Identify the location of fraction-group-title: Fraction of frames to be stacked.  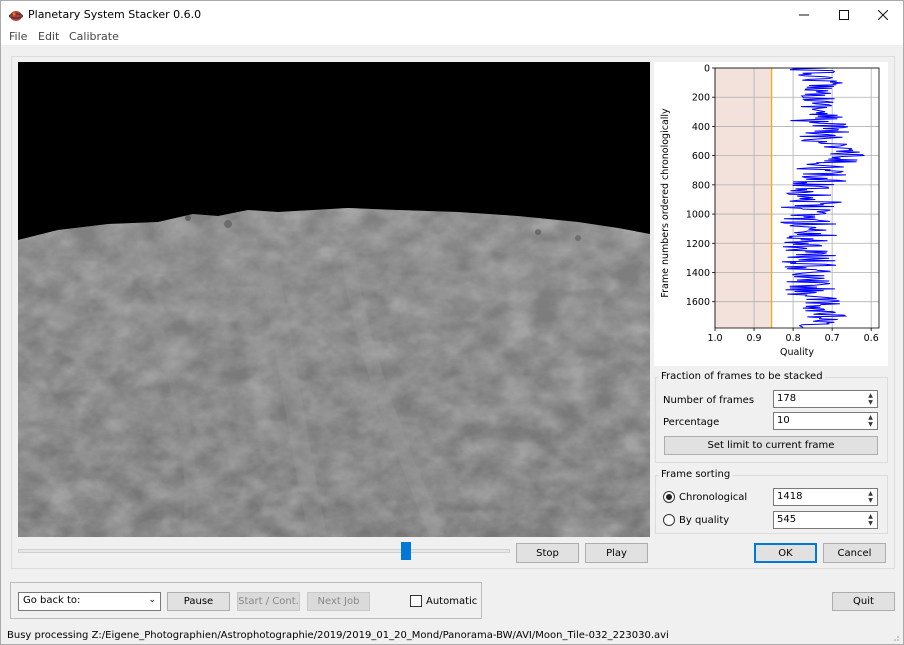
(742, 376).